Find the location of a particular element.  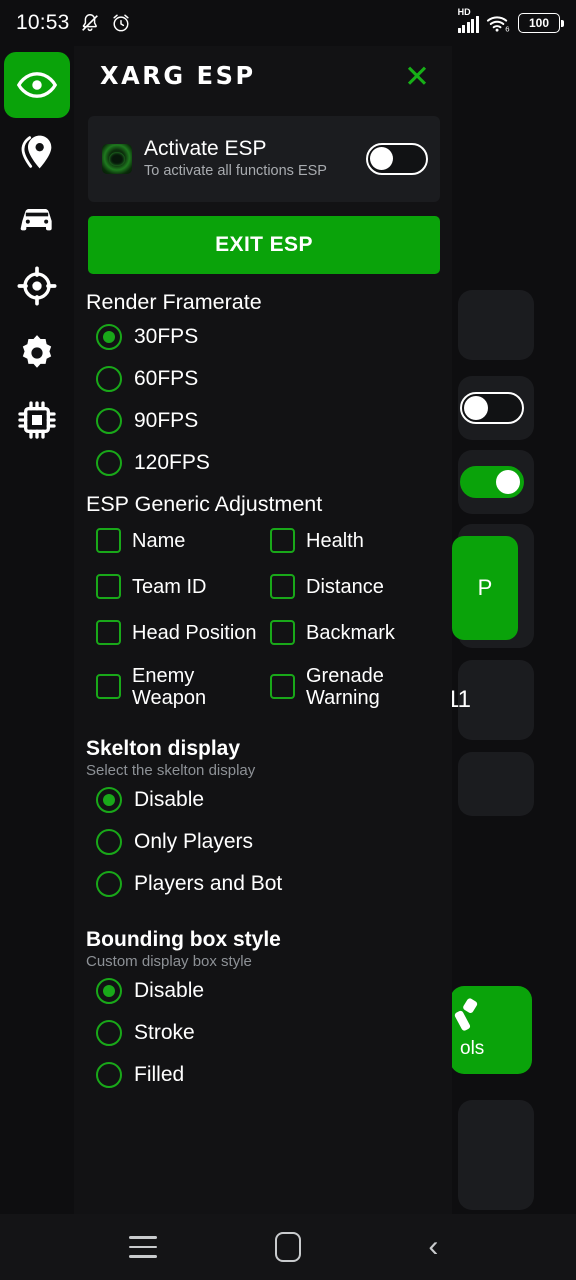

checkbox-option-team-id: Team ID is located at coordinates (180, 587).